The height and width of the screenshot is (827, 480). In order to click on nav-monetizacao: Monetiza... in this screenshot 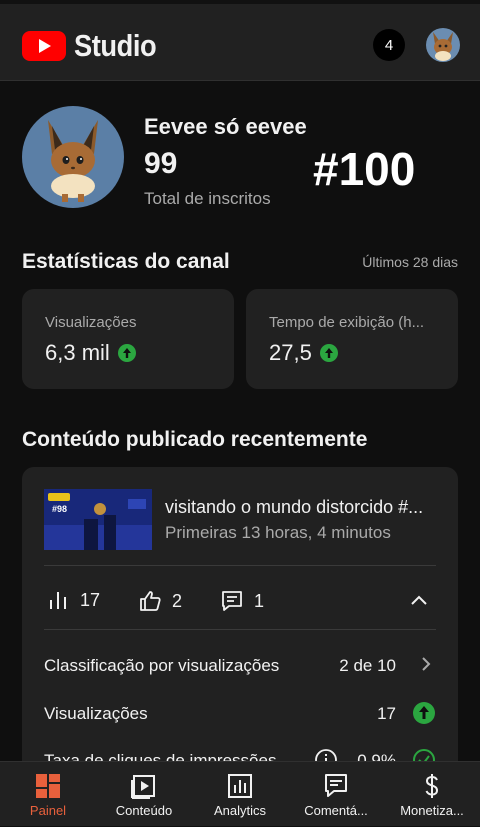, I will do `click(432, 794)`.